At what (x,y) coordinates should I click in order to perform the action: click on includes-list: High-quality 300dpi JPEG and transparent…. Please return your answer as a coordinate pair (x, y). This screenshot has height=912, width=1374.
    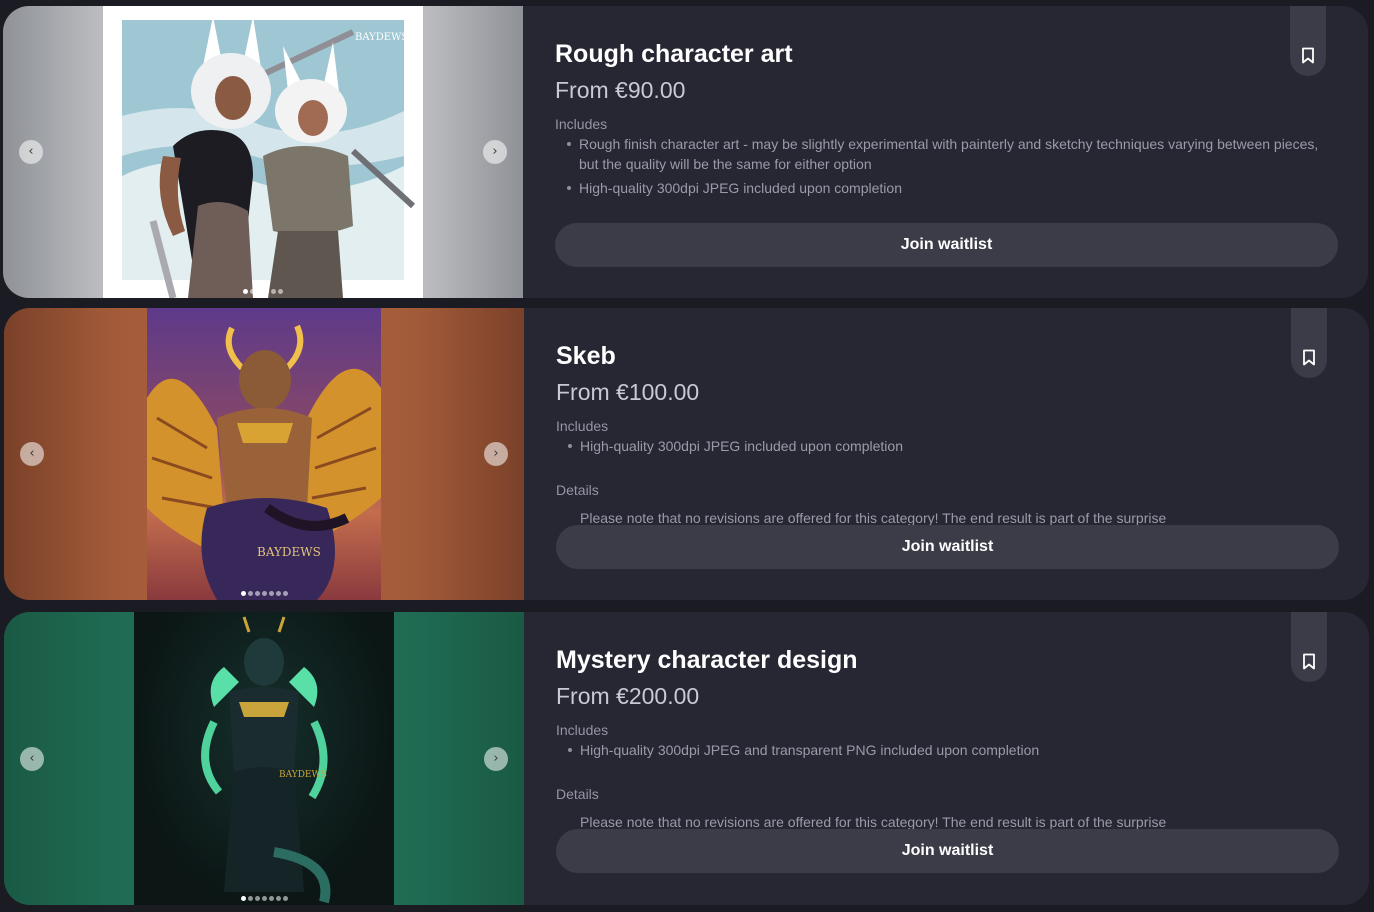
    Looking at the image, I should click on (947, 750).